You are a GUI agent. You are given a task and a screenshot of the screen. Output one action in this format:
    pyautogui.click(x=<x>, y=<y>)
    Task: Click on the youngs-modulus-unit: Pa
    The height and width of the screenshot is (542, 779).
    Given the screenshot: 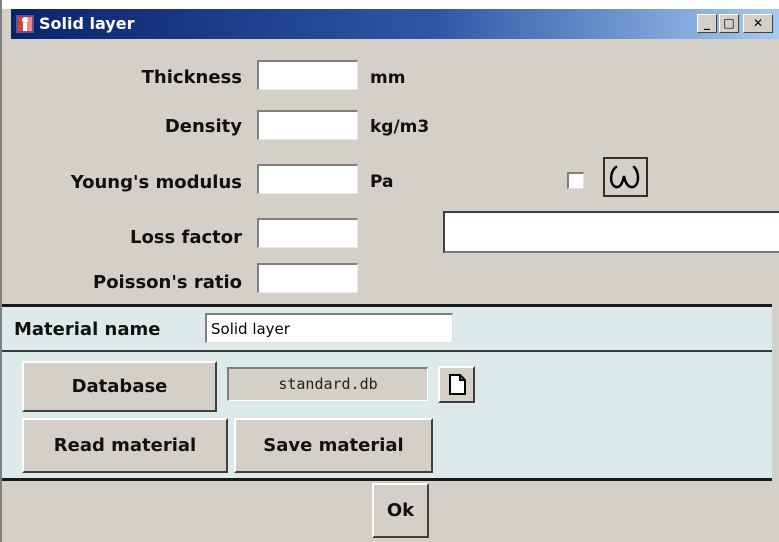 What is the action you would take?
    pyautogui.click(x=382, y=182)
    